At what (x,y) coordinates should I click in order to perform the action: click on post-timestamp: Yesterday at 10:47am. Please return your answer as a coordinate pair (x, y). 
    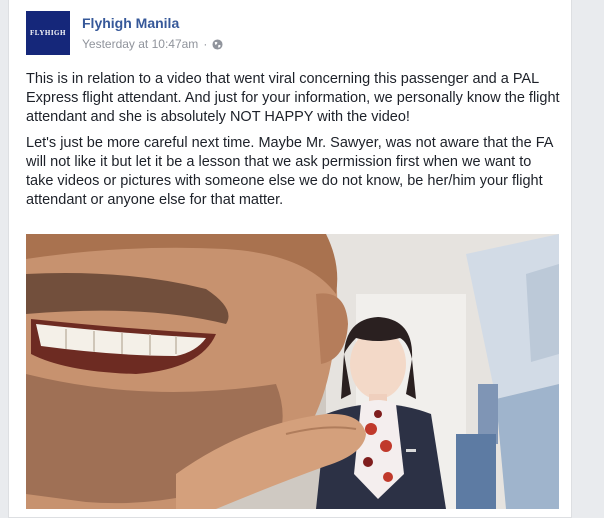
    Looking at the image, I should click on (140, 44).